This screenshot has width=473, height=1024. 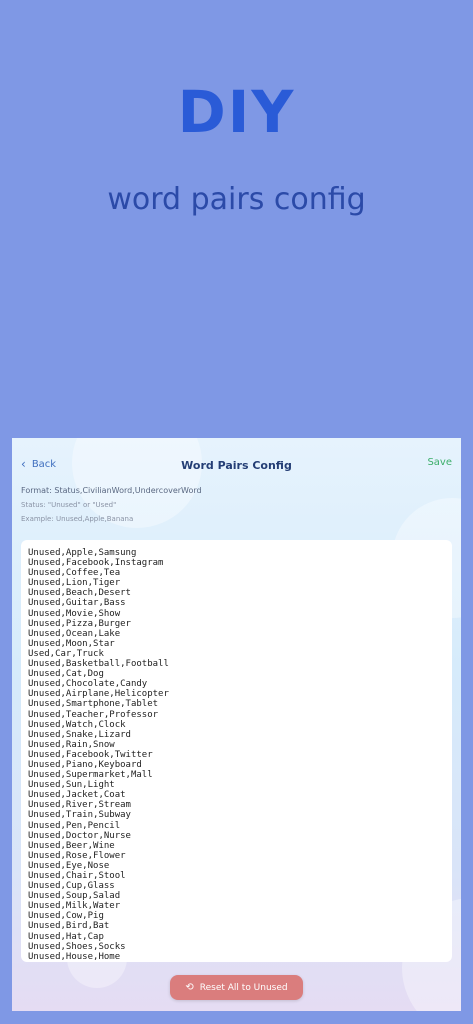 What do you see at coordinates (74, 613) in the screenshot?
I see `text-line: Unused,Movie,Show` at bounding box center [74, 613].